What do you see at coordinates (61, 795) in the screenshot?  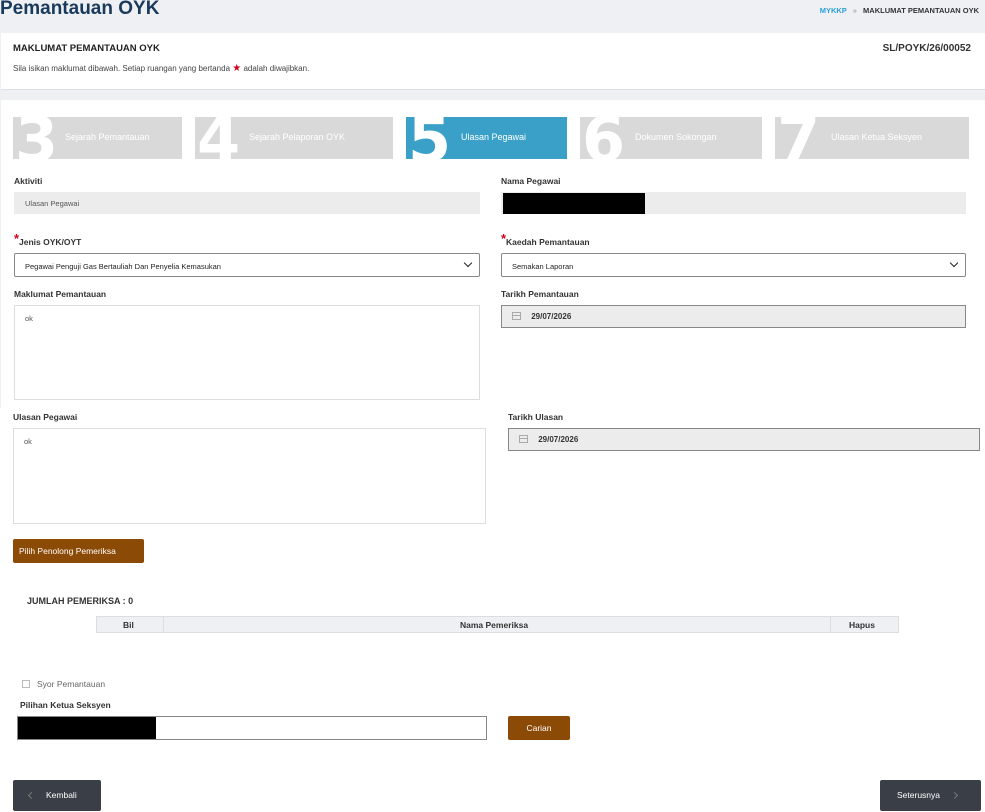 I see `kembali-label: Kembali` at bounding box center [61, 795].